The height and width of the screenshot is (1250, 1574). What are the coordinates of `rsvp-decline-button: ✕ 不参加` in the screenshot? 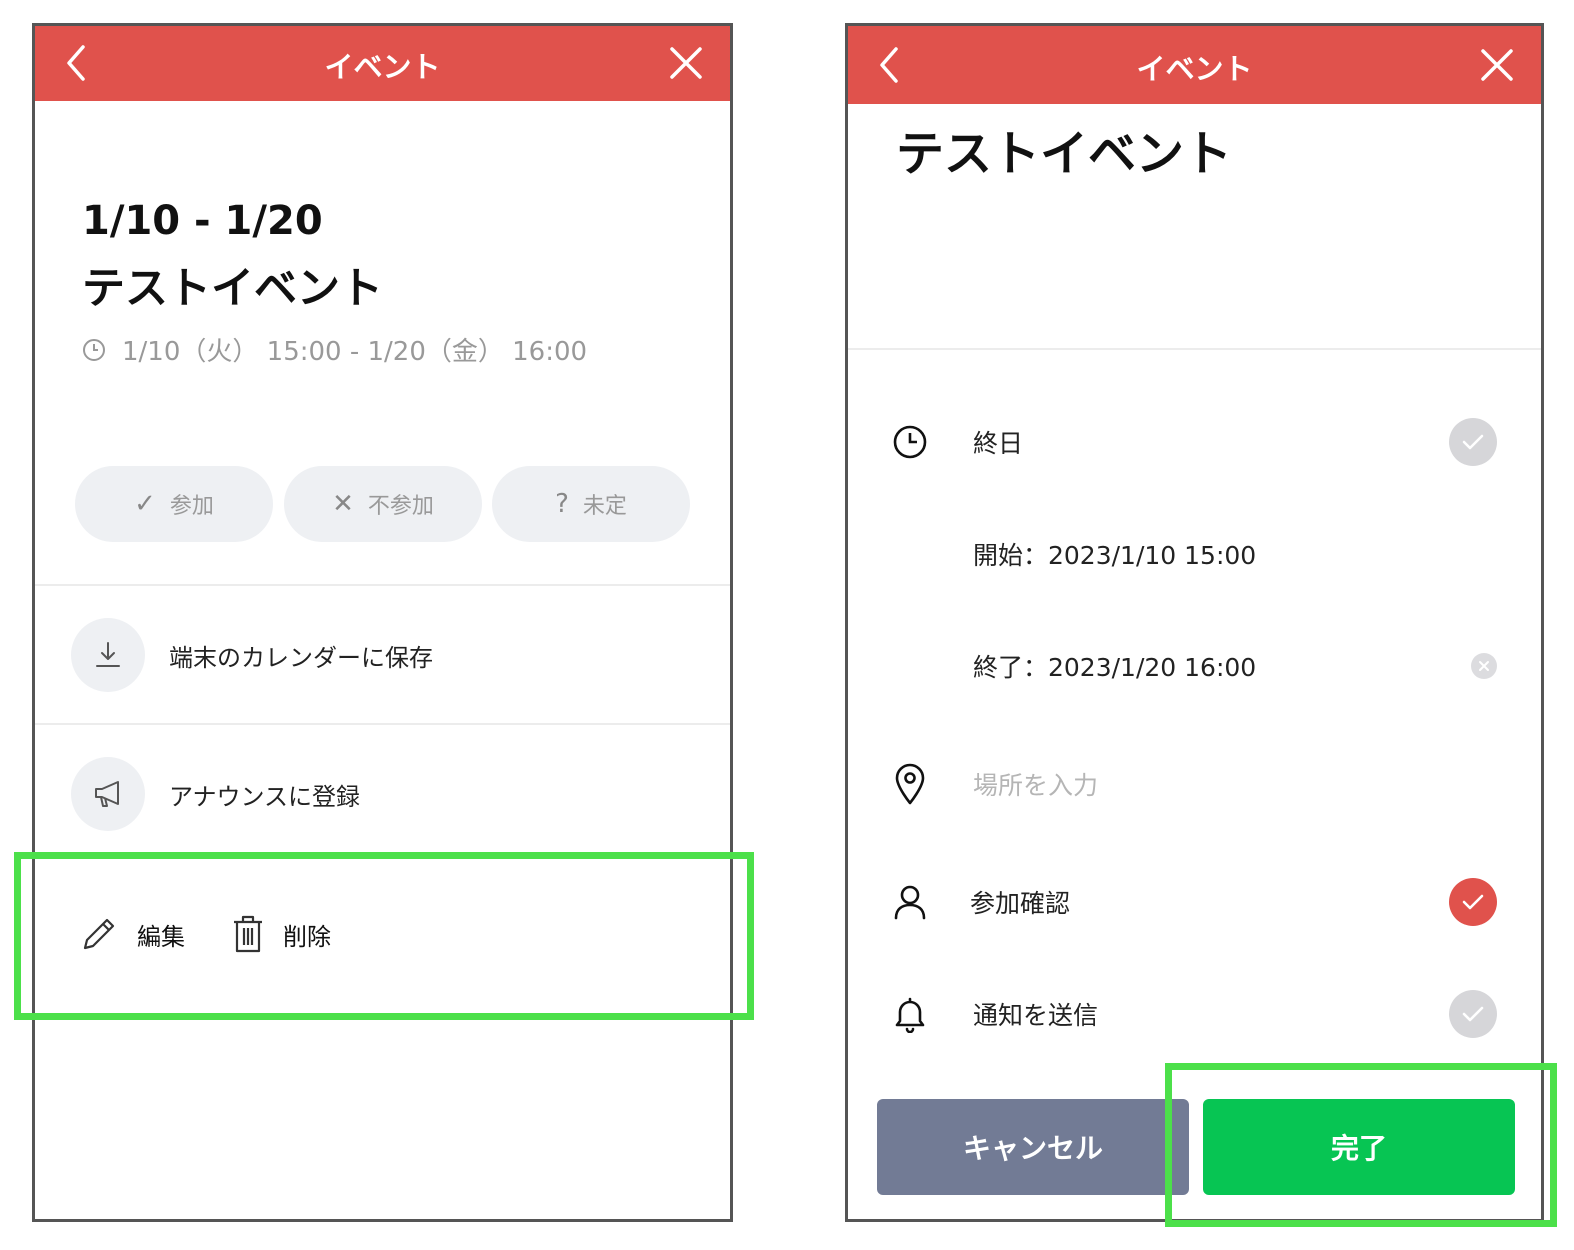 It's located at (383, 504).